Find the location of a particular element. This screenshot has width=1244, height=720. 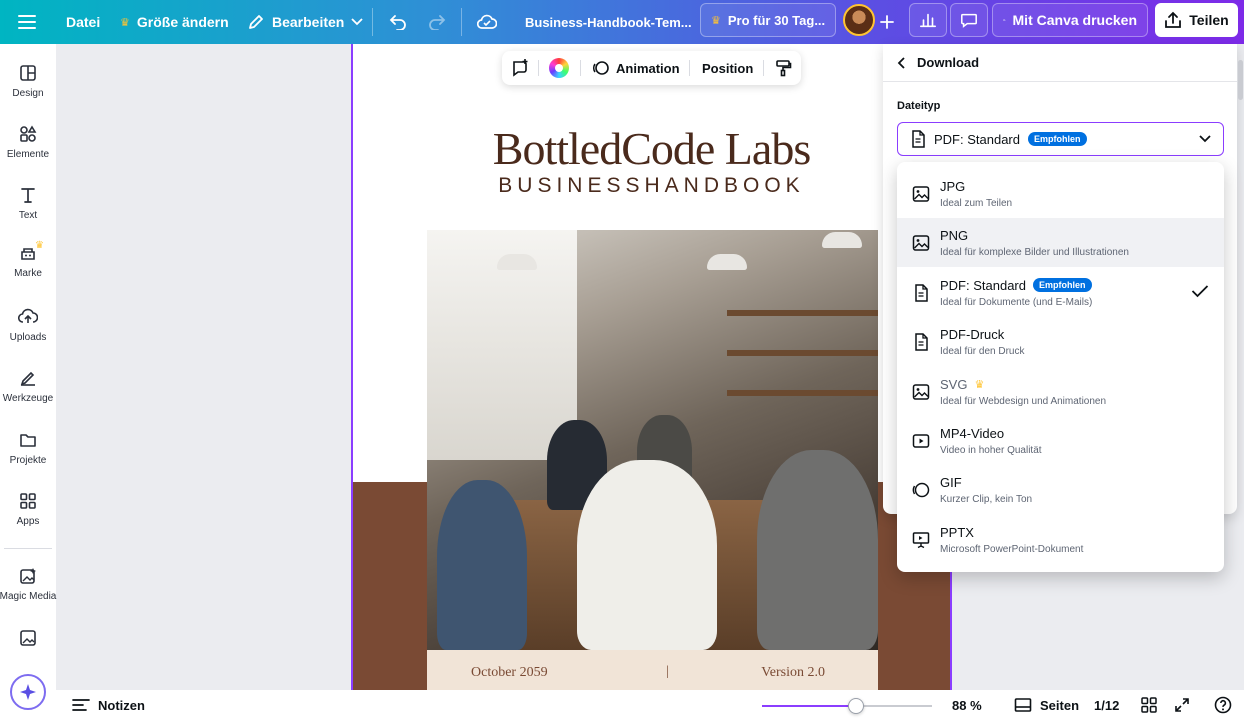

context-toolbar: Animation Position is located at coordinates (651, 68).